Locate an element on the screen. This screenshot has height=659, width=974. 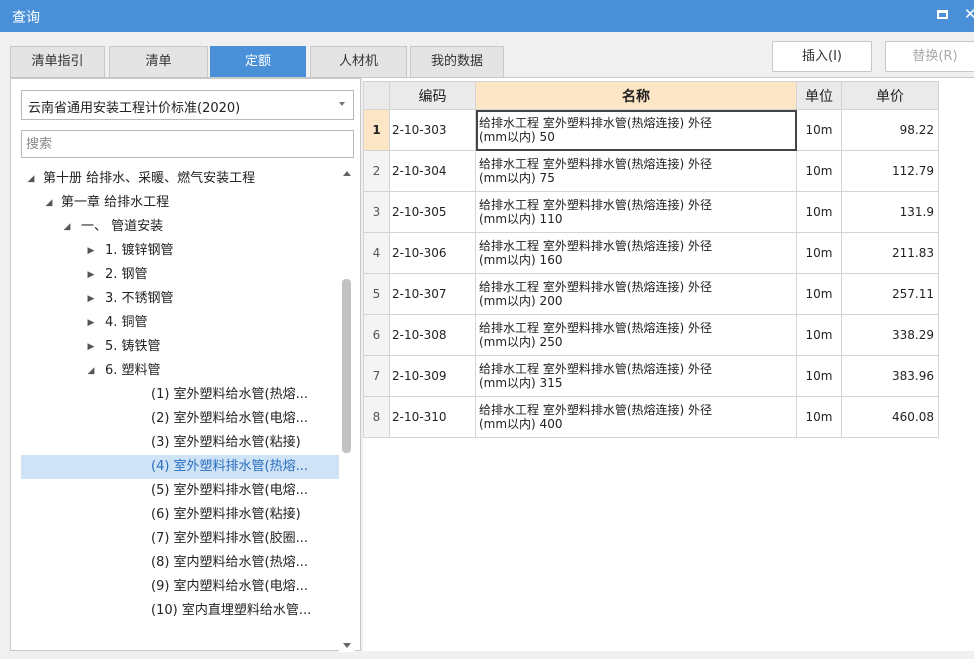
standard-select: 云南省通用安装工程计价标准(2020) is located at coordinates (187, 105).